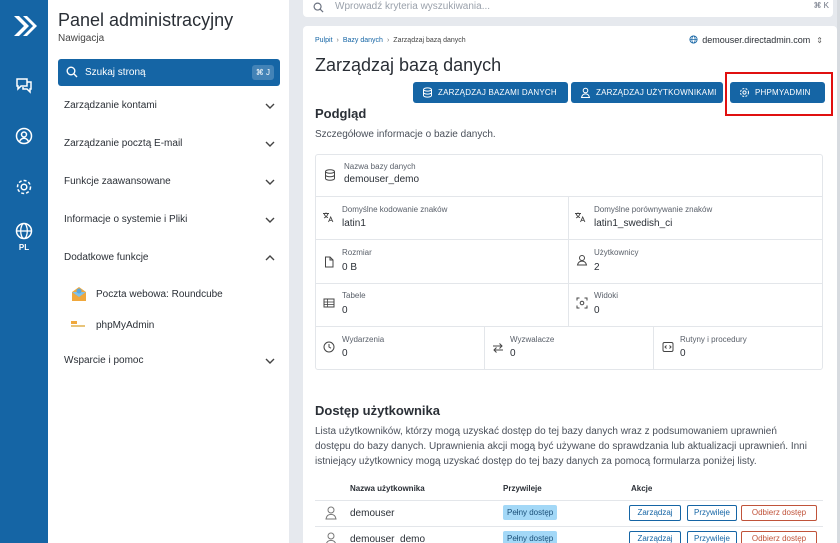 This screenshot has height=543, width=840. What do you see at coordinates (329, 262) in the screenshot?
I see `file-icon` at bounding box center [329, 262].